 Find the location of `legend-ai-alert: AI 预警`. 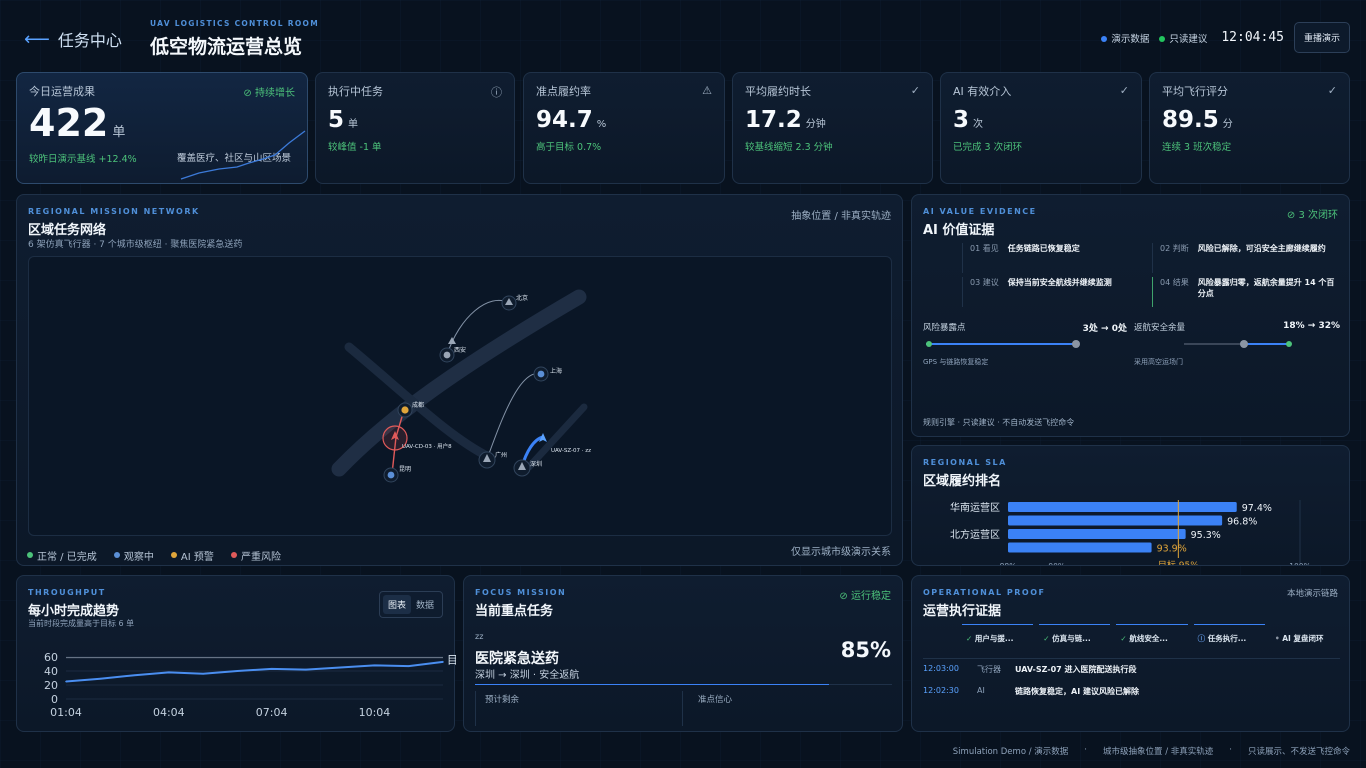

legend-ai-alert: AI 预警 is located at coordinates (192, 555).